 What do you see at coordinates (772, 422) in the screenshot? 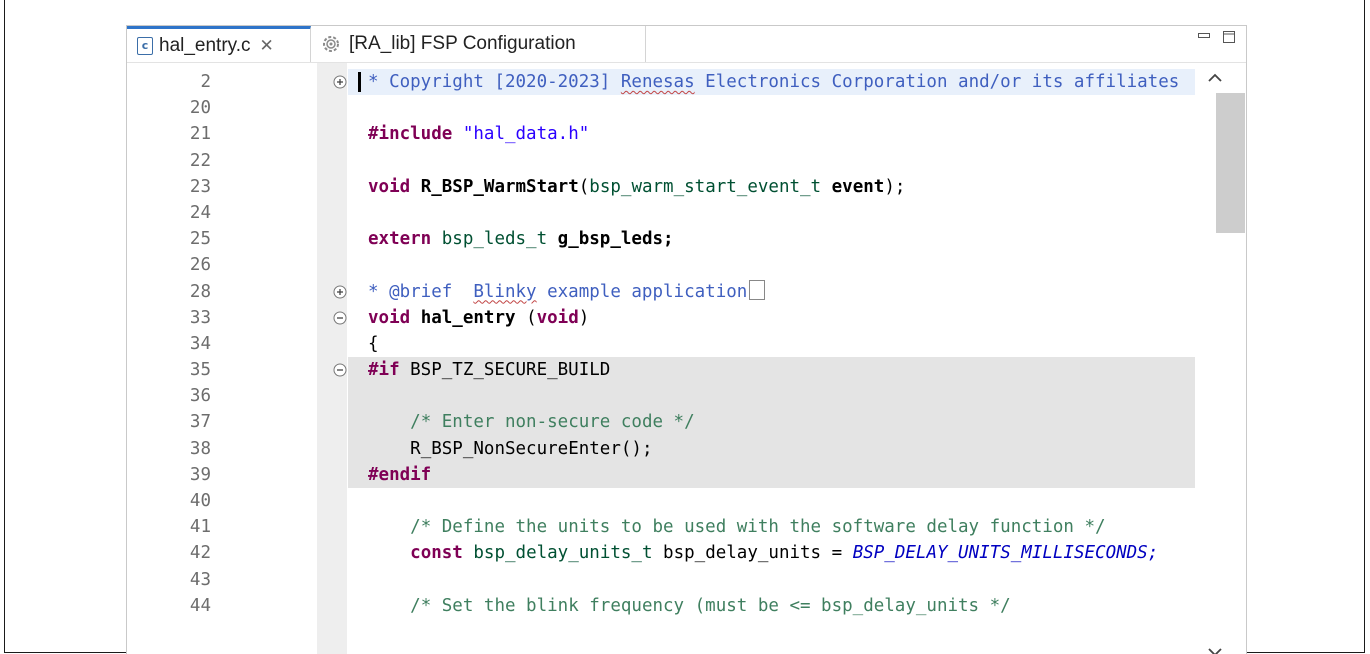
I see `code-line: /* Enter non-secure code */` at bounding box center [772, 422].